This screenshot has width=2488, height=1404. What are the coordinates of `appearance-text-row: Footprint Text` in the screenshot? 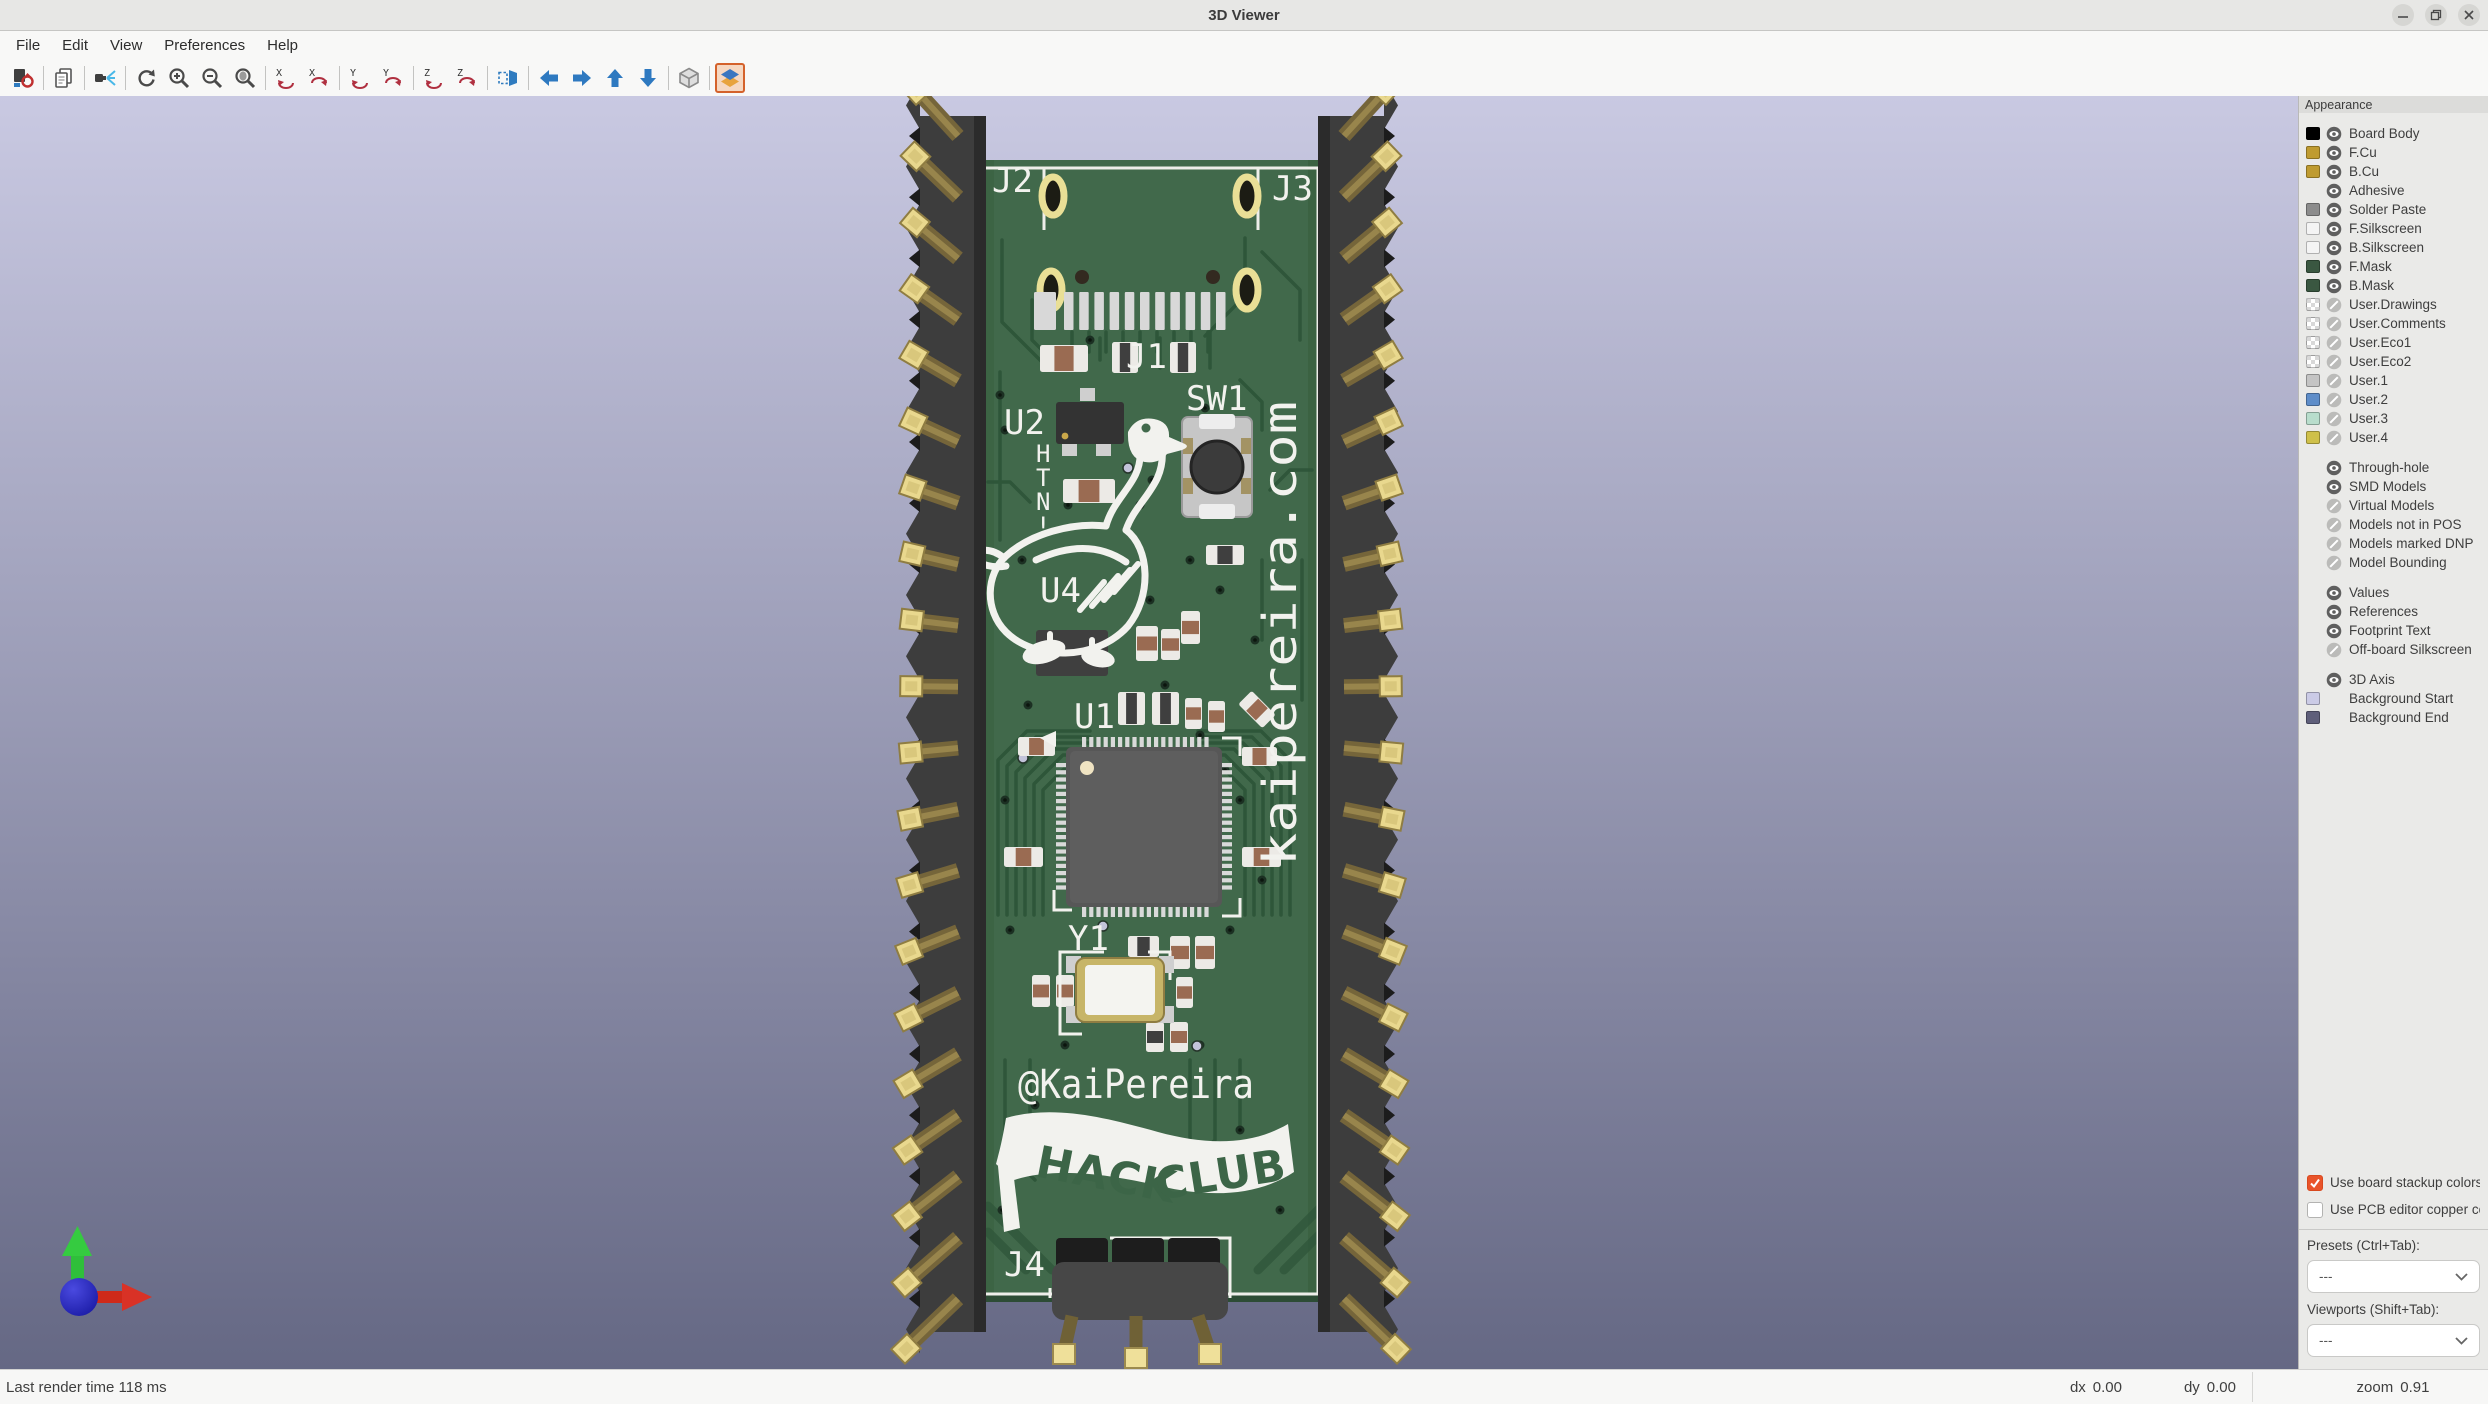 It's located at (2393, 630).